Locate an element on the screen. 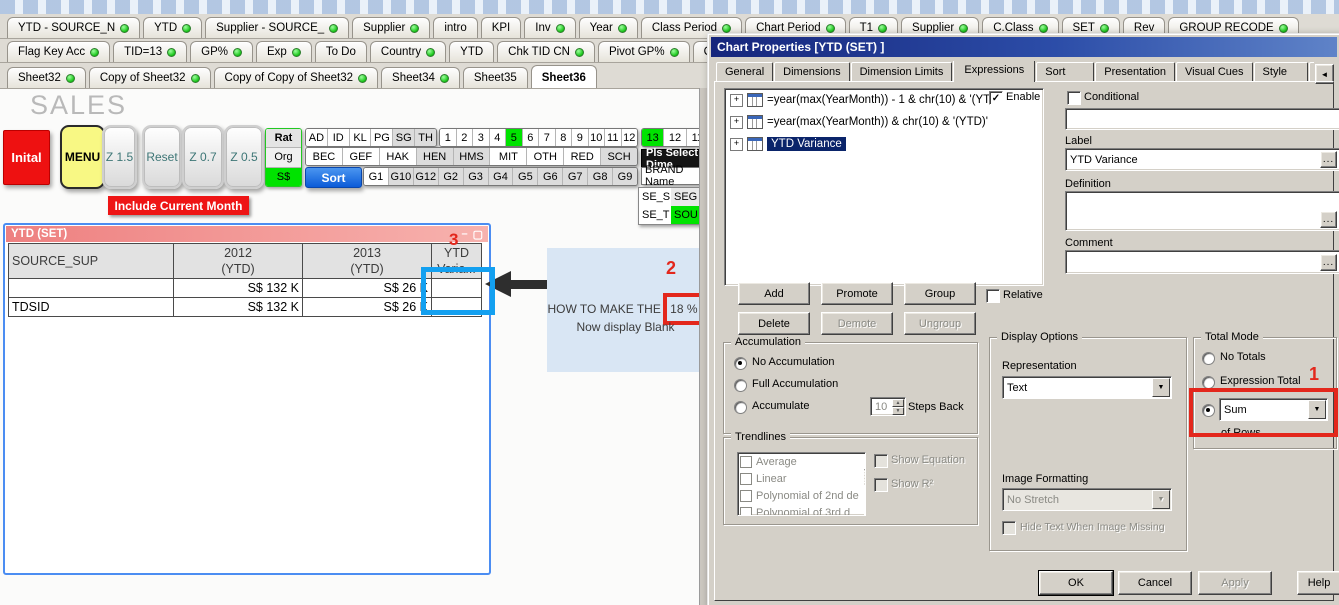 The width and height of the screenshot is (1339, 605). list-item: 4 is located at coordinates (497, 137).